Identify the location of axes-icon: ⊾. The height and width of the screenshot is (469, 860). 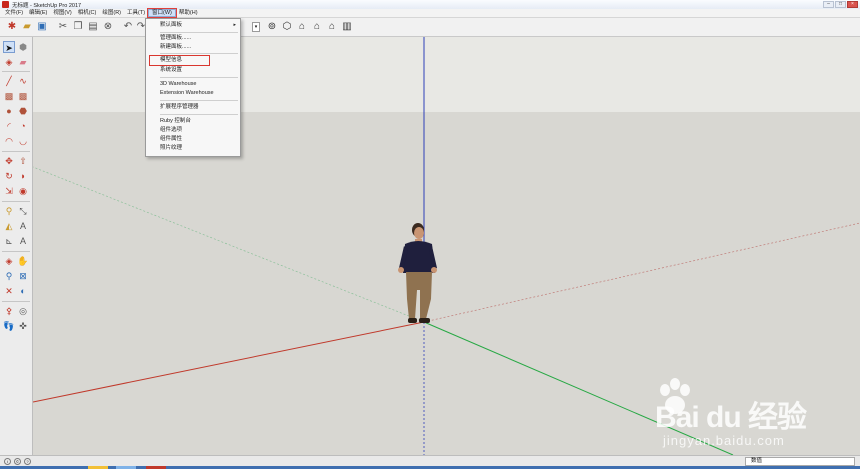
(9, 241).